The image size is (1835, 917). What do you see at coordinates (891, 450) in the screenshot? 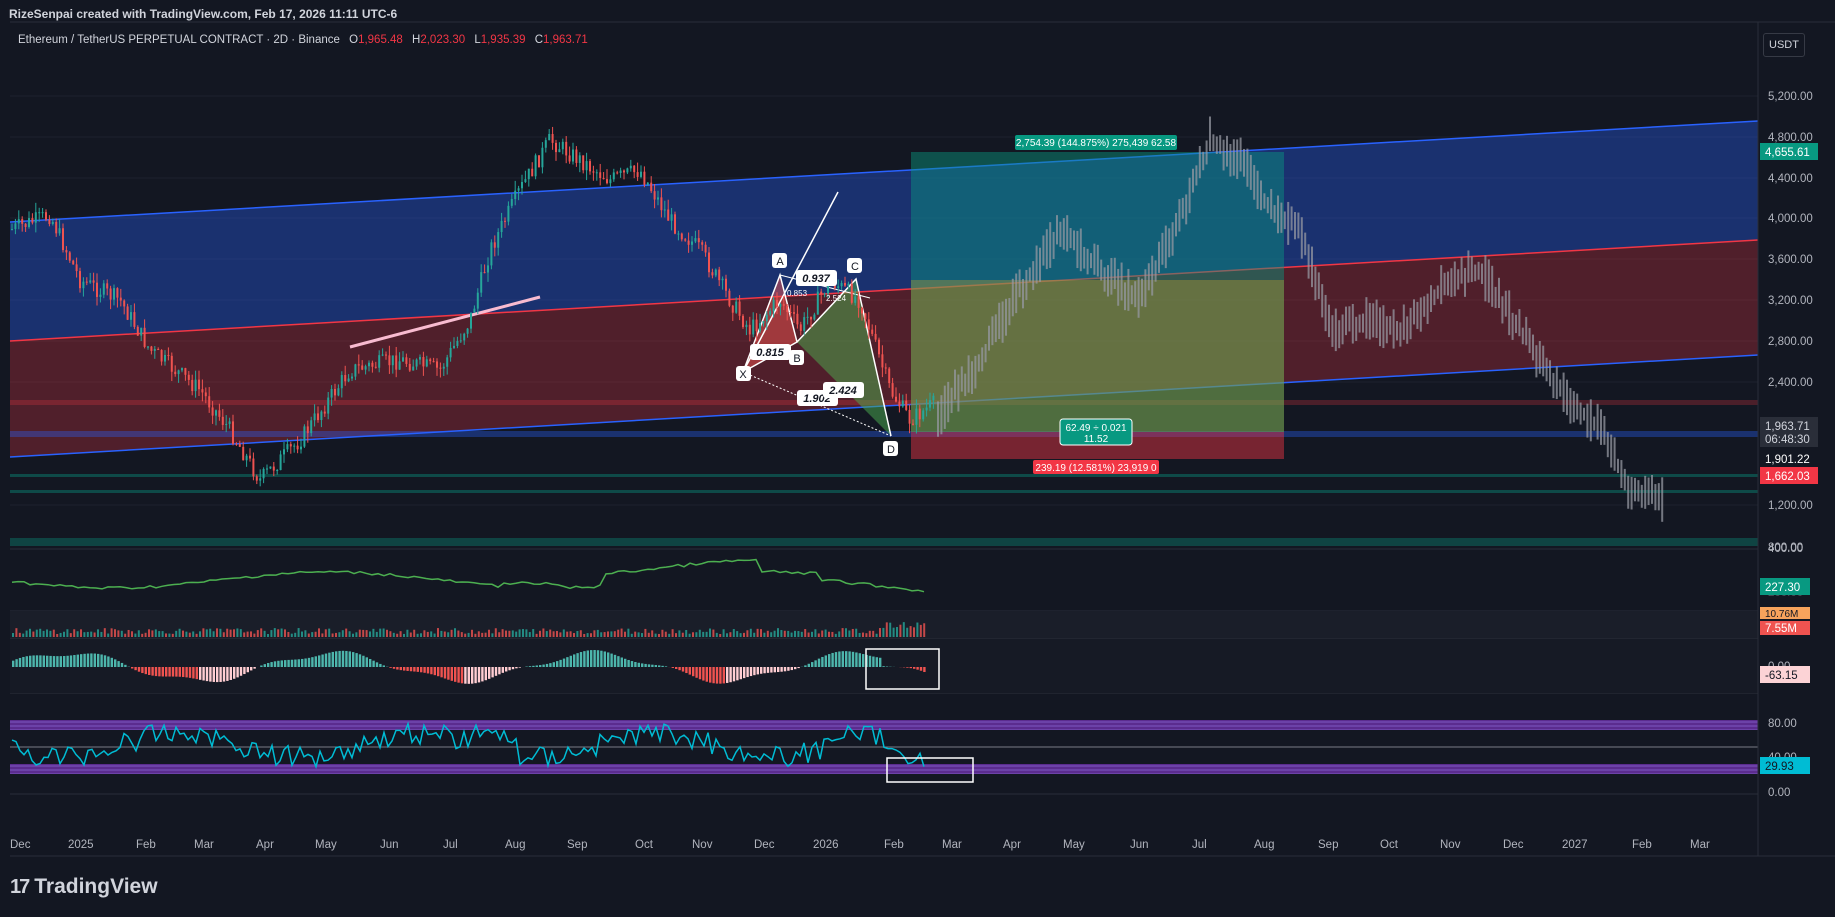
I see `svg-text: D` at bounding box center [891, 450].